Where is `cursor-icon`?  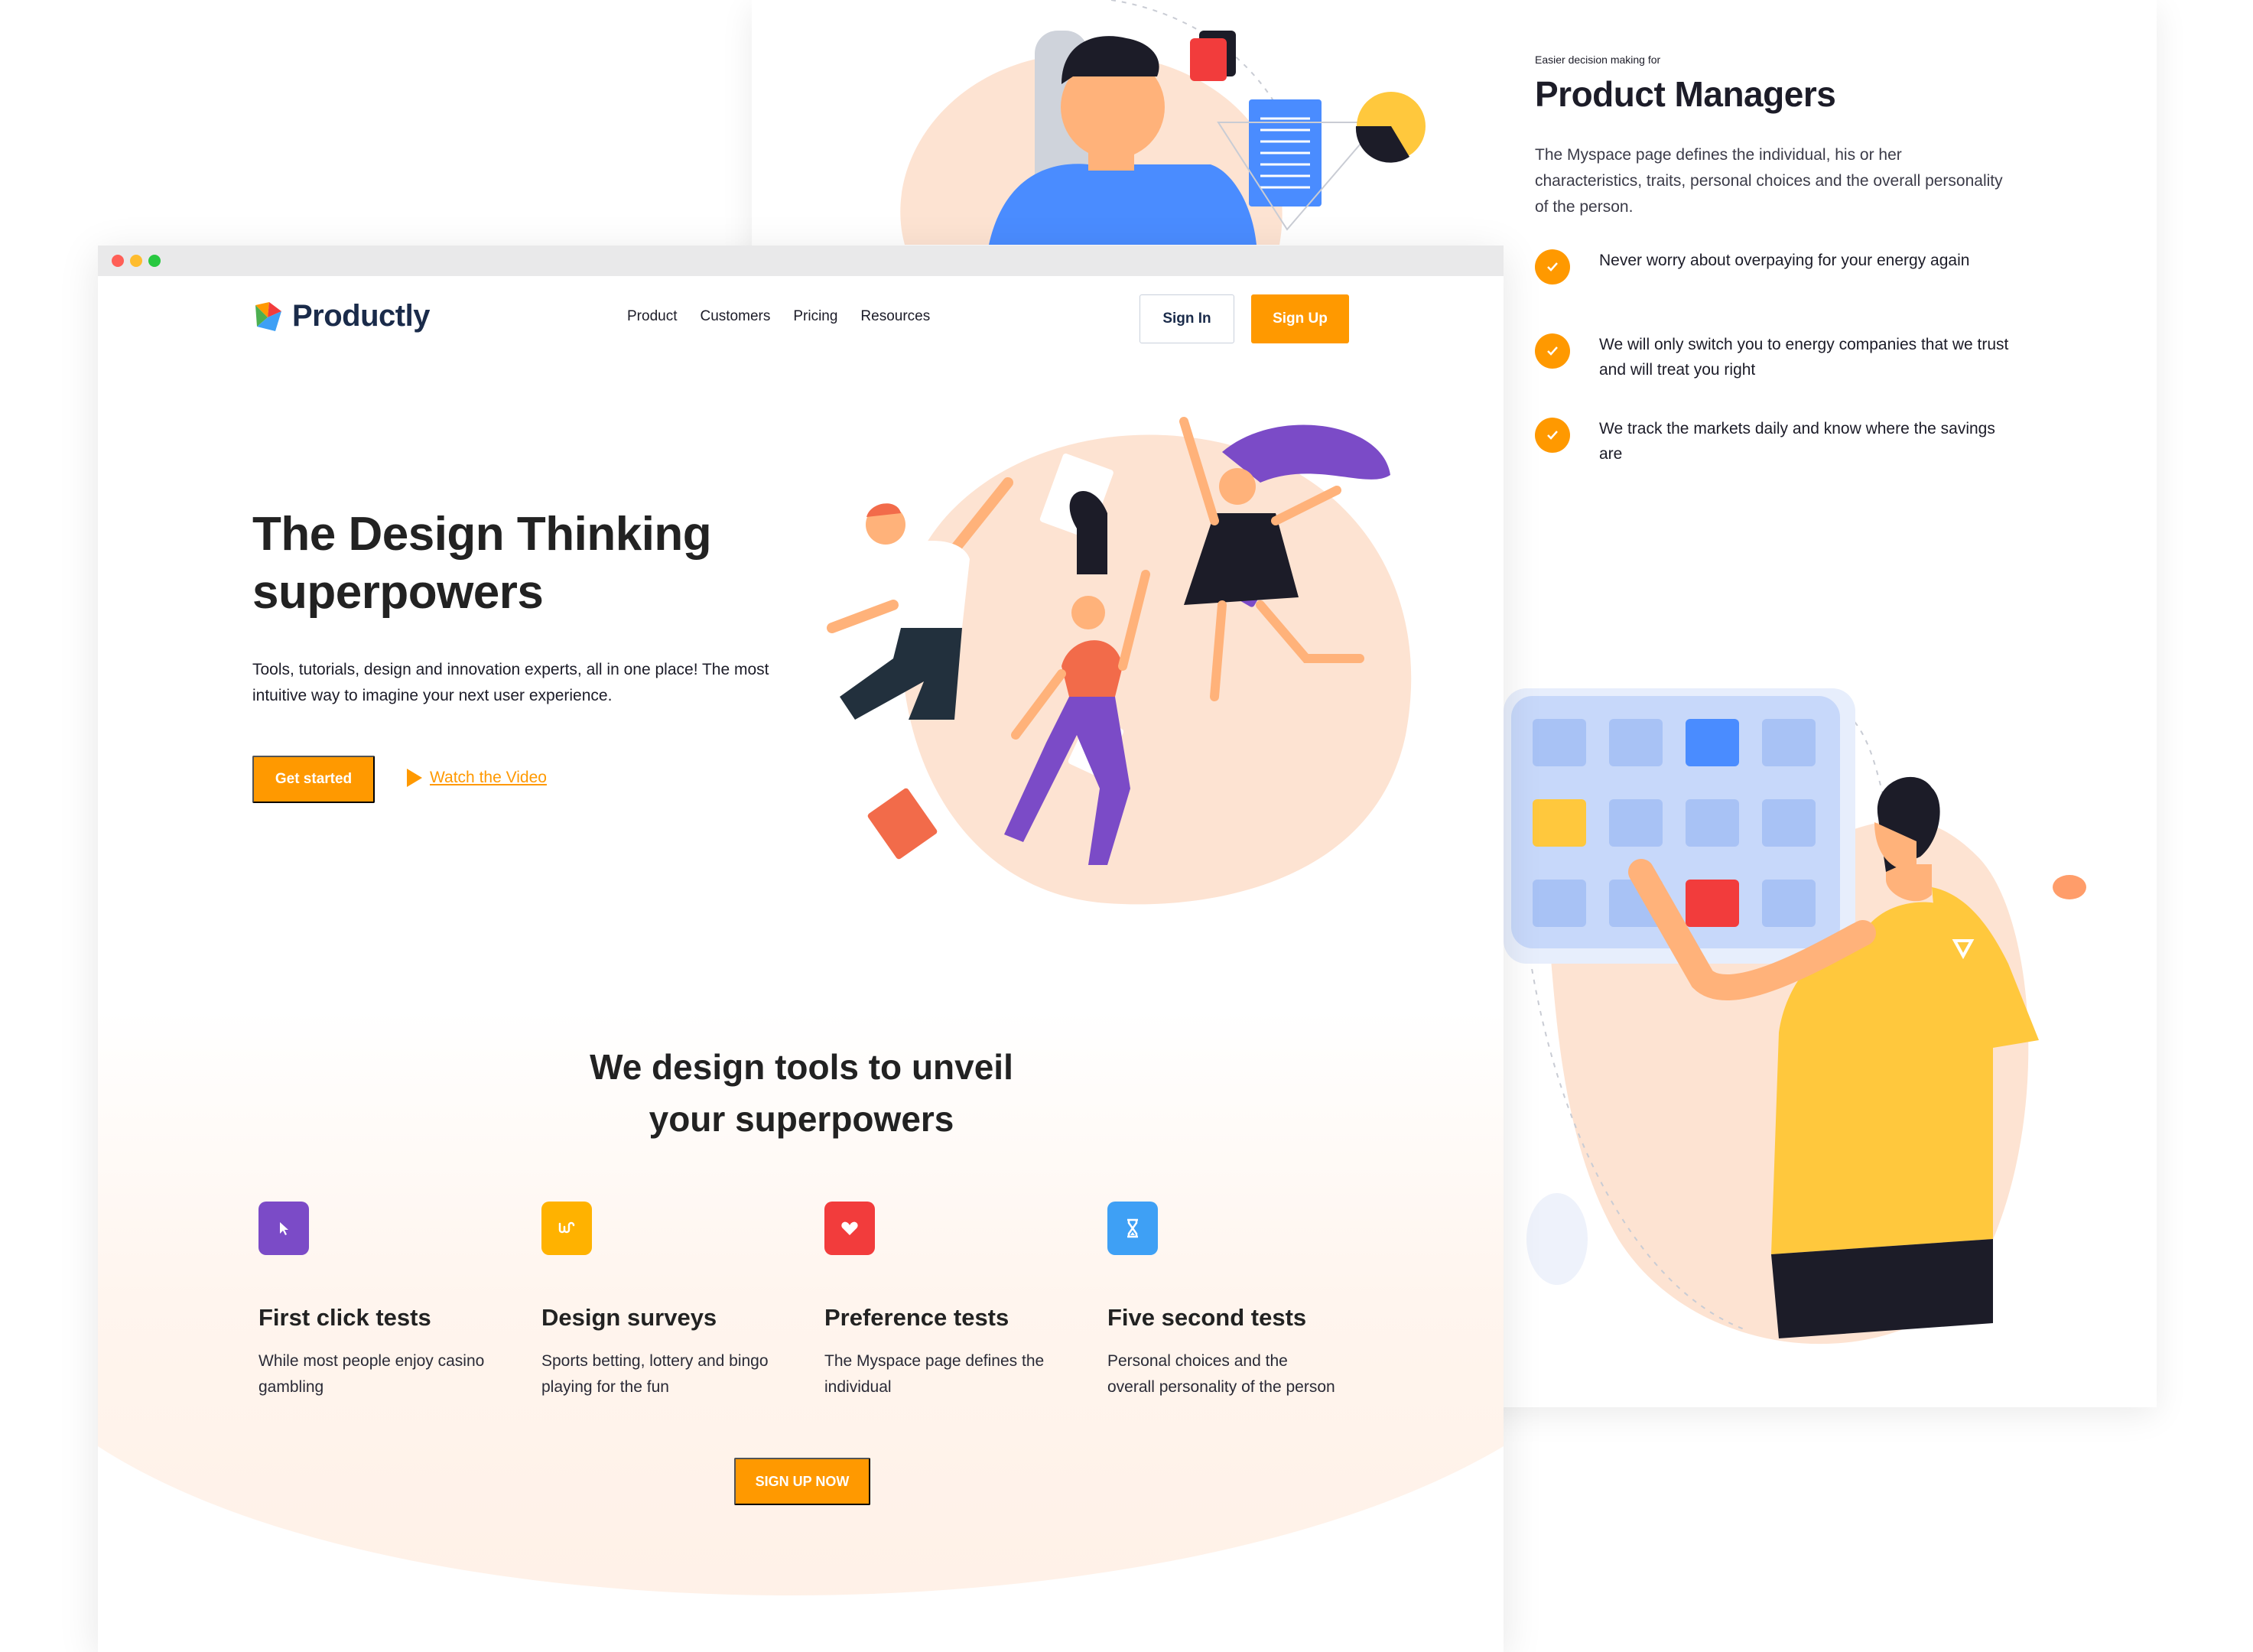 cursor-icon is located at coordinates (283, 1229).